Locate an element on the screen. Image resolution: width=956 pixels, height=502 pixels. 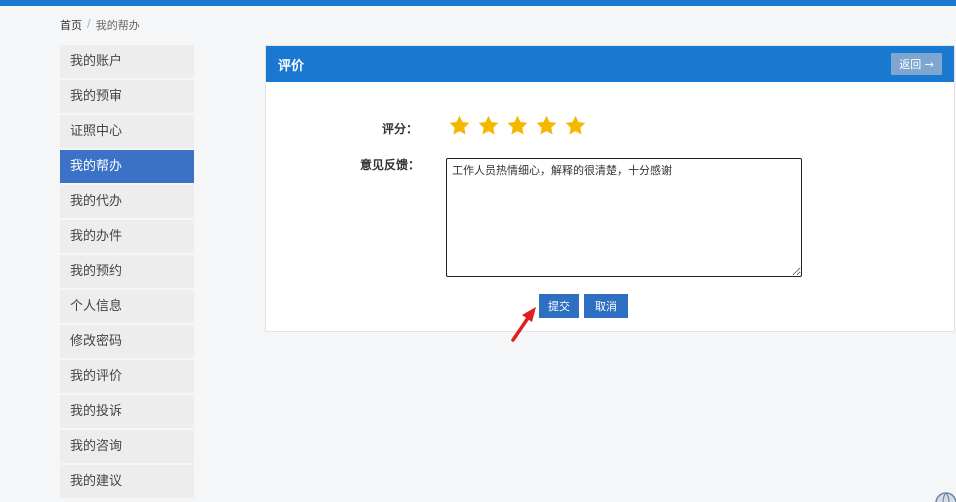
sidebar-item-appointments: 我的预约 is located at coordinates (127, 271).